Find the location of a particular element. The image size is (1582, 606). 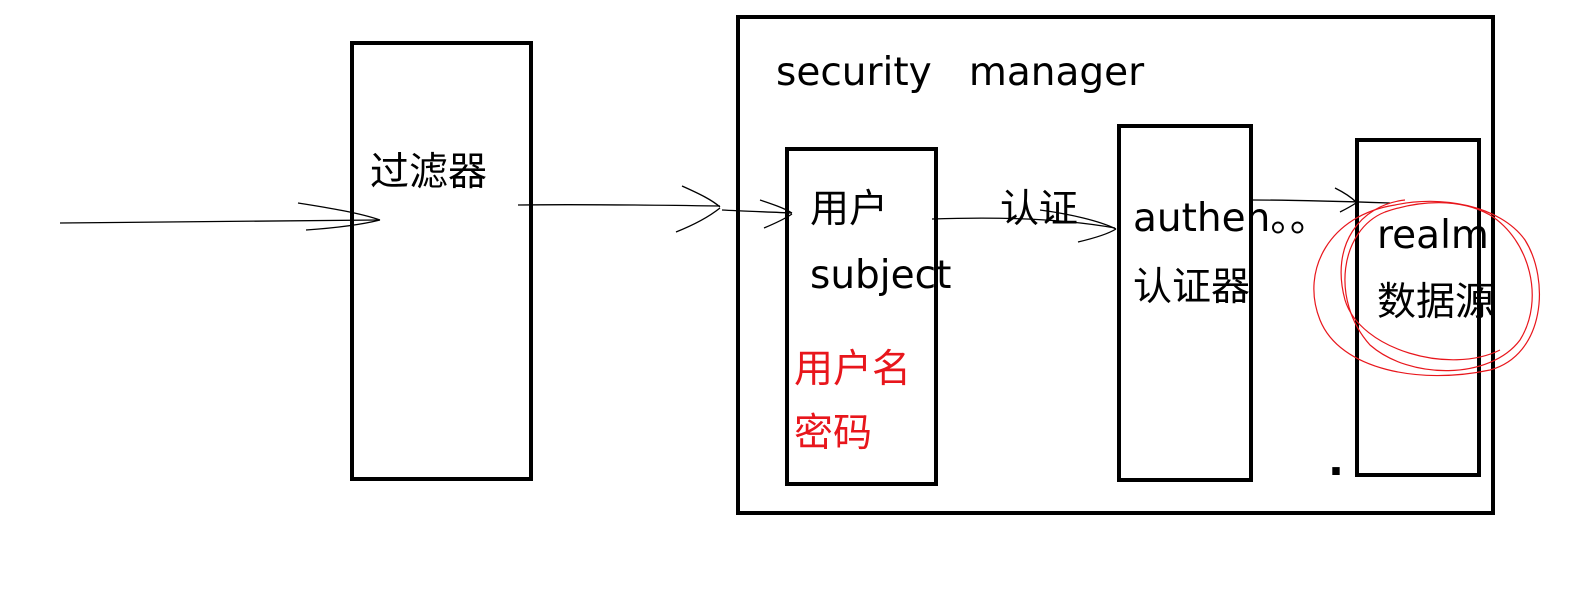

username-label: 用户名 is located at coordinates (853, 369).